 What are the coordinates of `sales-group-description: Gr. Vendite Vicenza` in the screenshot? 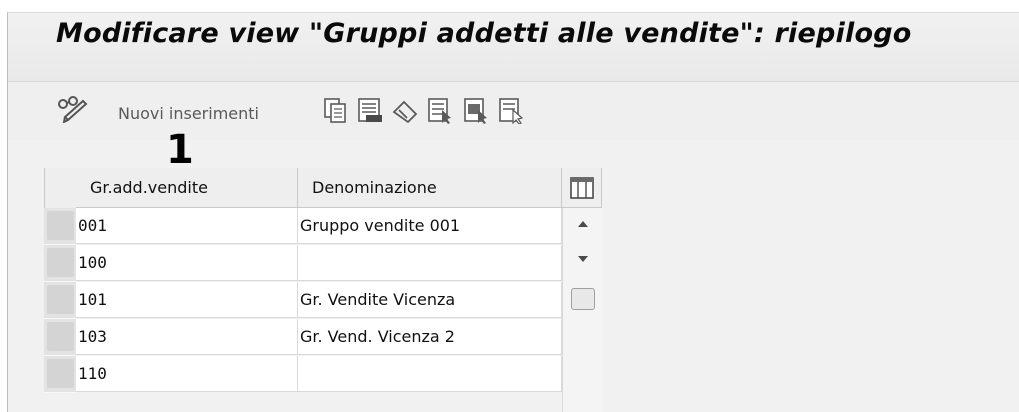 It's located at (430, 300).